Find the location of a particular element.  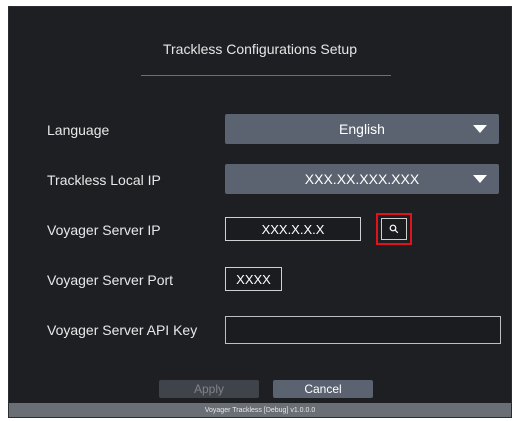

local-ip-dropdown: XXX.XX.XXX.XXX is located at coordinates (362, 179).